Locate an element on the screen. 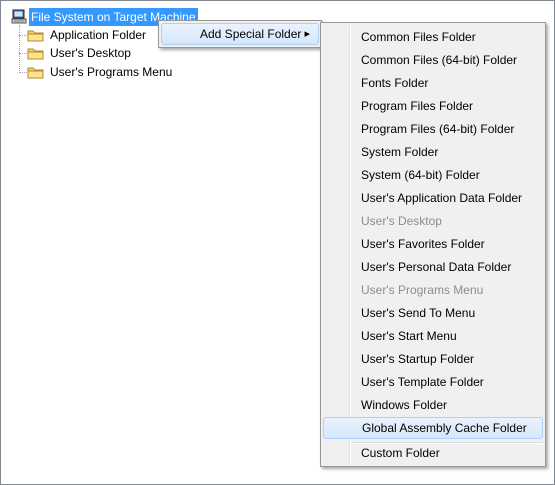 This screenshot has width=555, height=485. tree-item-label: User's Programs Menu is located at coordinates (111, 72).